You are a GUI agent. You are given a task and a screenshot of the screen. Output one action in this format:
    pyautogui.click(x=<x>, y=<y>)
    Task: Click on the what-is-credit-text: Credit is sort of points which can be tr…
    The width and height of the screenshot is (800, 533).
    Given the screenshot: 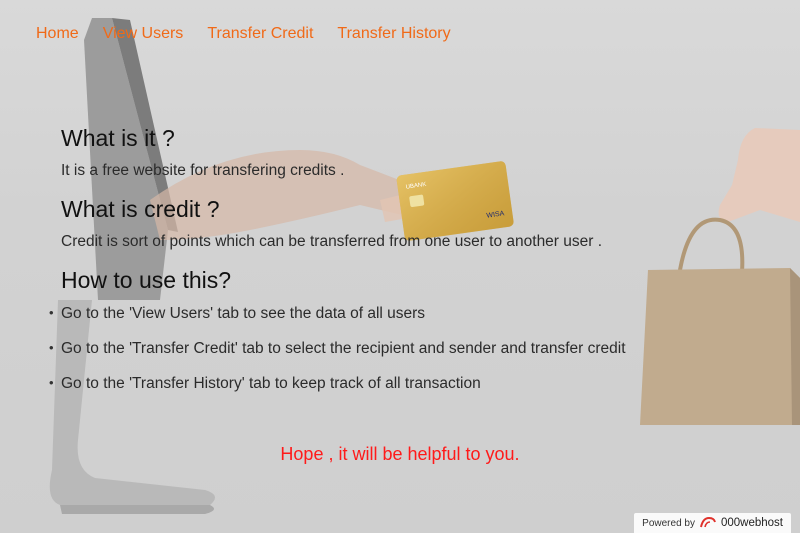 What is the action you would take?
    pyautogui.click(x=332, y=241)
    